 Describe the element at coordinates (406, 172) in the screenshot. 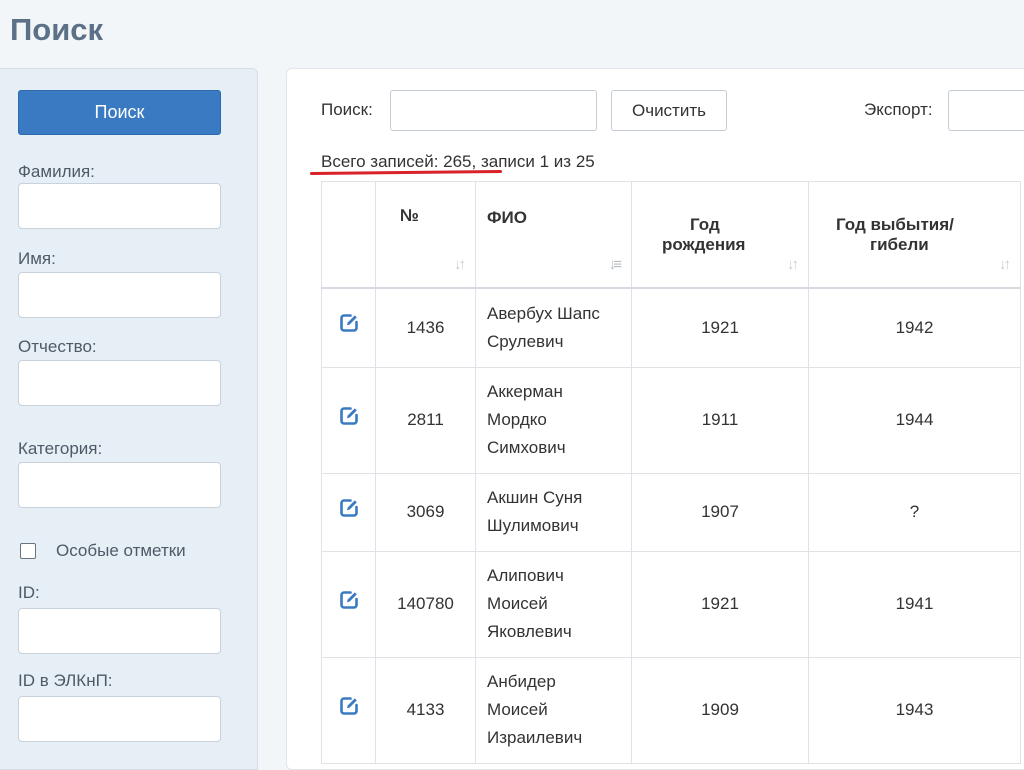

I see `red-underline-annotation` at that location.